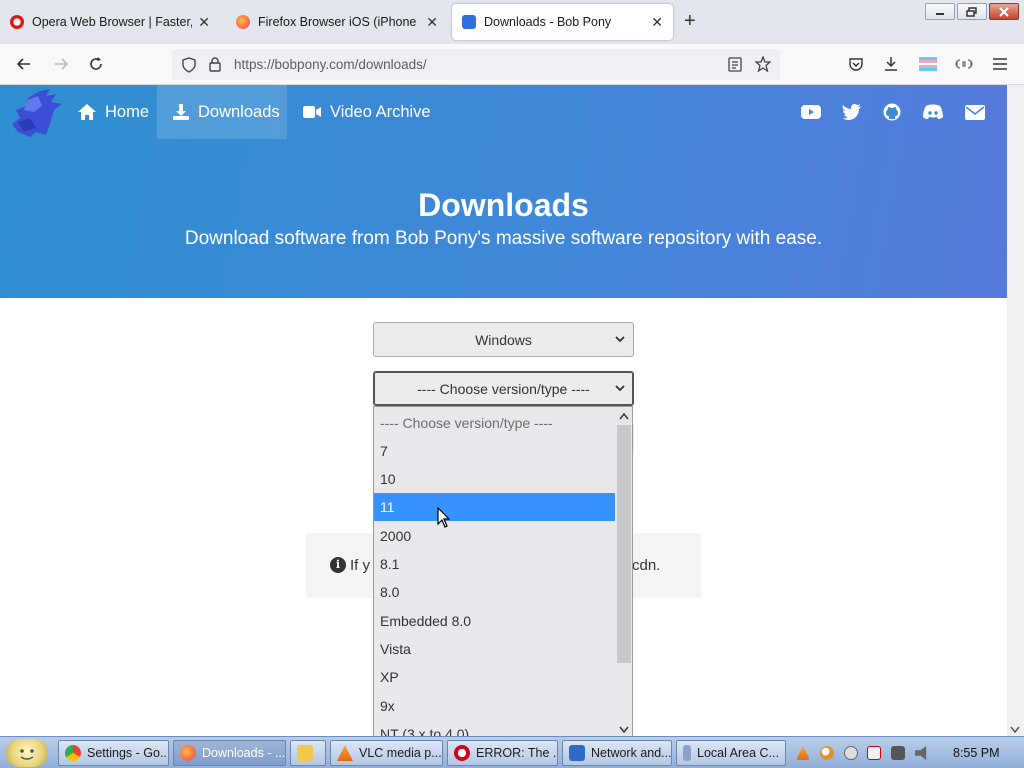 The width and height of the screenshot is (1024, 768). I want to click on minimize-button, so click(940, 11).